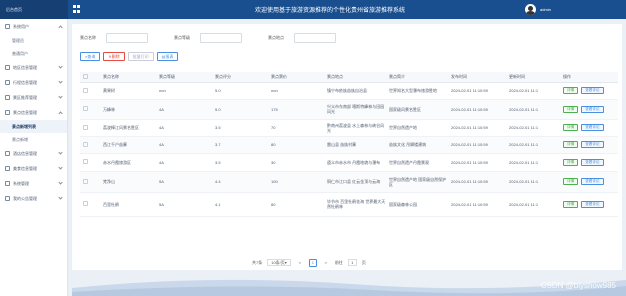 The image size is (626, 296). I want to click on avatar-icon, so click(530, 9).